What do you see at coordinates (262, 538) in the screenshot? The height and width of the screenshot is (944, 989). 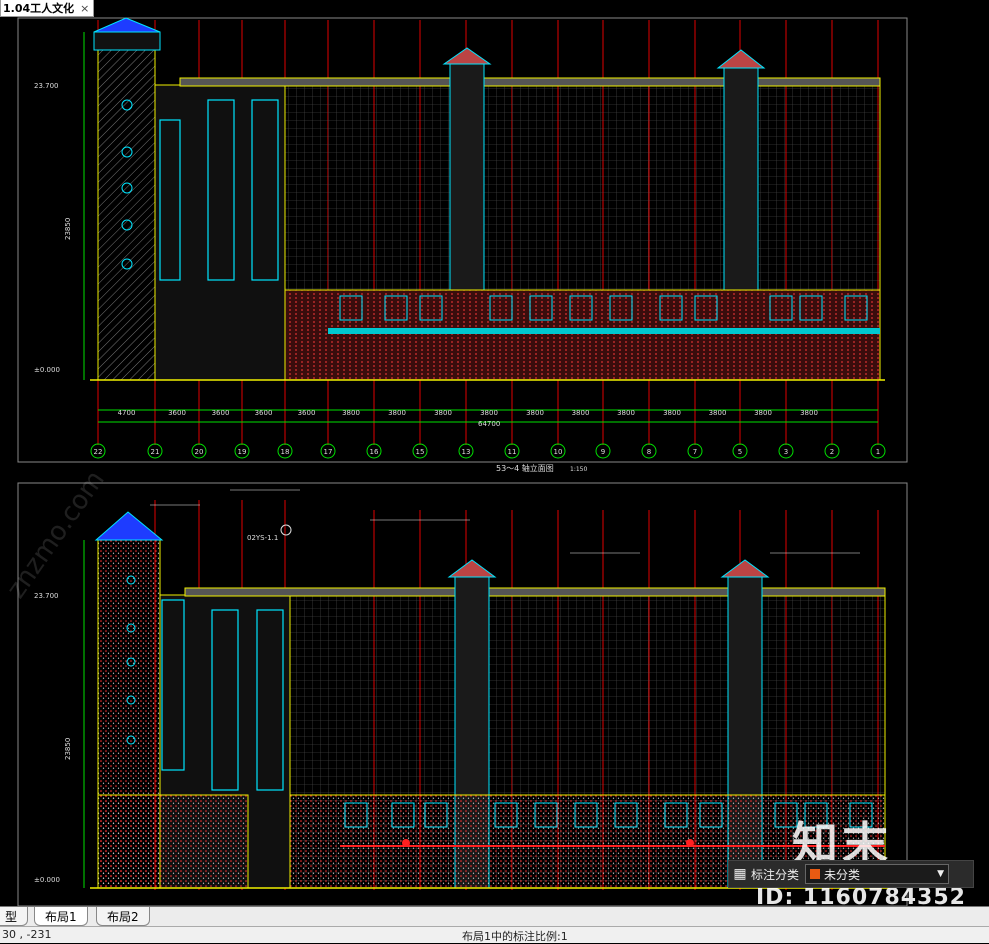 I see `bottom-callout: 02YS-1.1` at bounding box center [262, 538].